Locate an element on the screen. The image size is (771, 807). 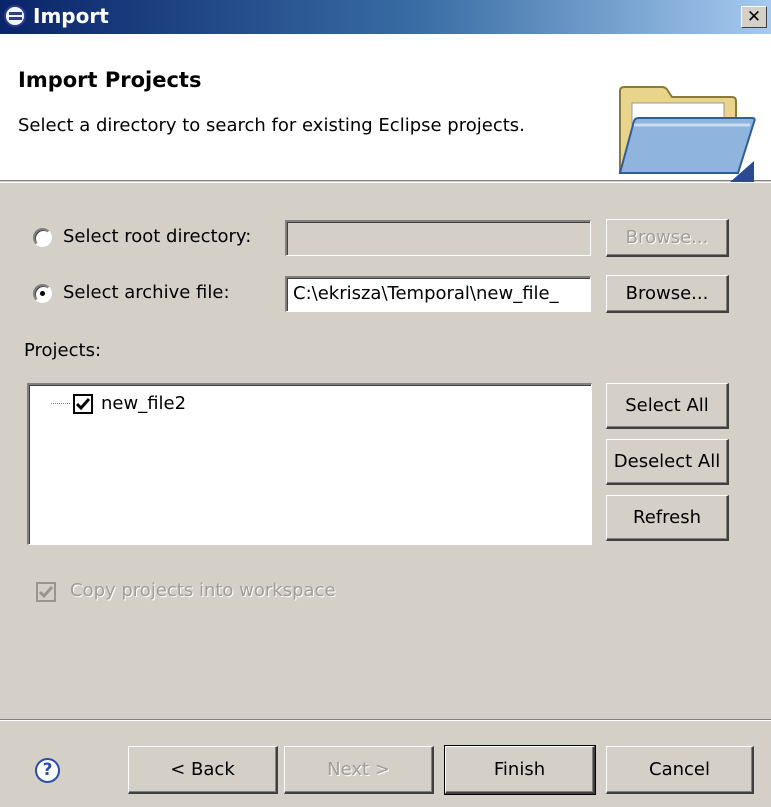
folder-icon is located at coordinates (687, 134).